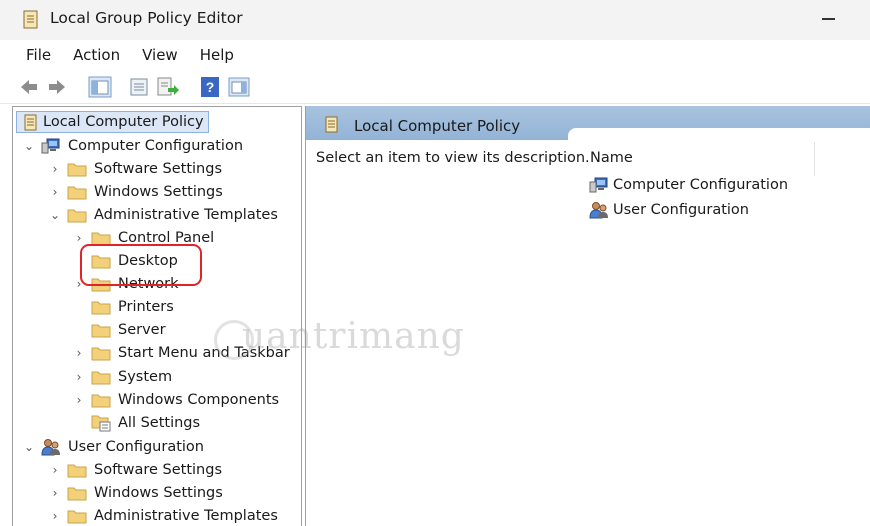 The width and height of the screenshot is (870, 526). I want to click on column-separator, so click(814, 159).